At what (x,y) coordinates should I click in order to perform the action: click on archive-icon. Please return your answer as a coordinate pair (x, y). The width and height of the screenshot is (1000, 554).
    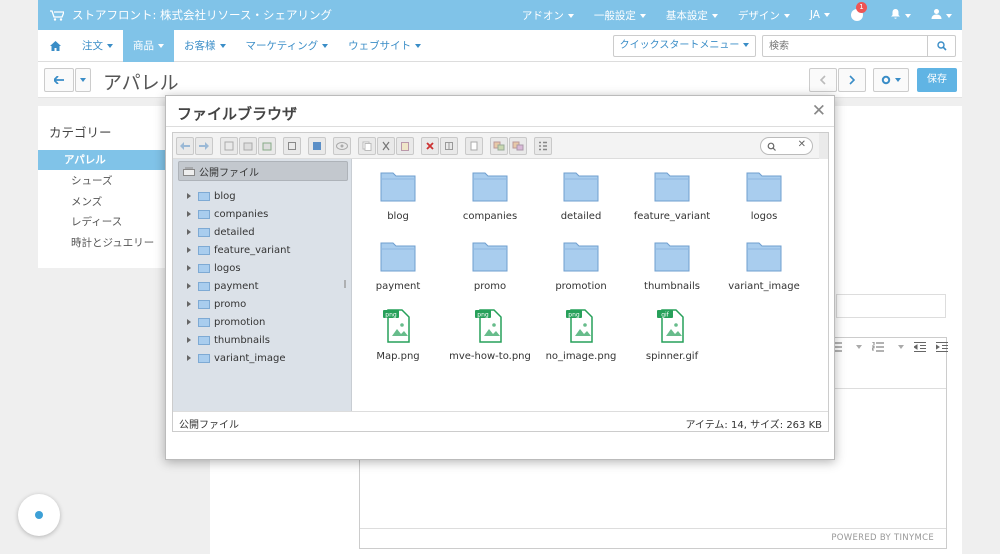
    Looking at the image, I should click on (518, 146).